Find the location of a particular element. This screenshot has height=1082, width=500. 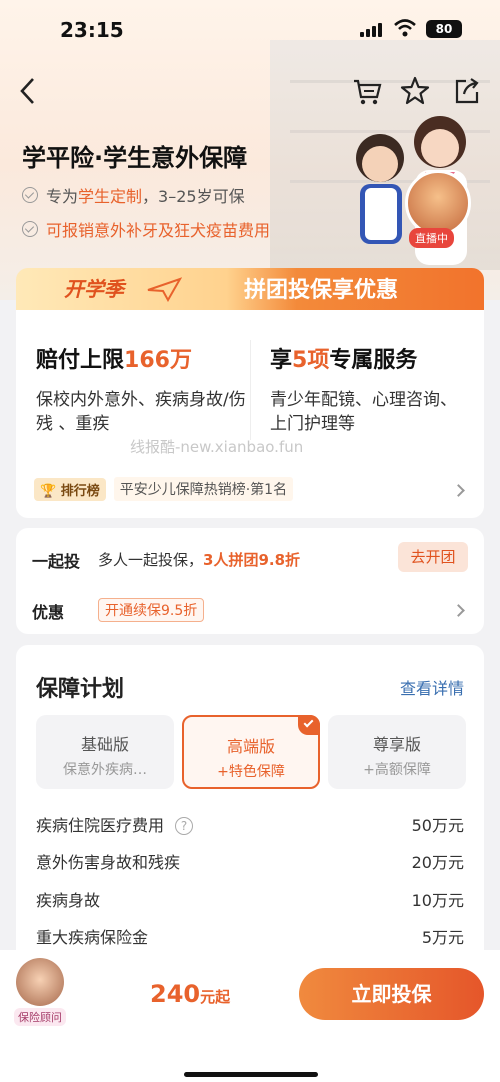

selected-check-icon is located at coordinates (309, 725).